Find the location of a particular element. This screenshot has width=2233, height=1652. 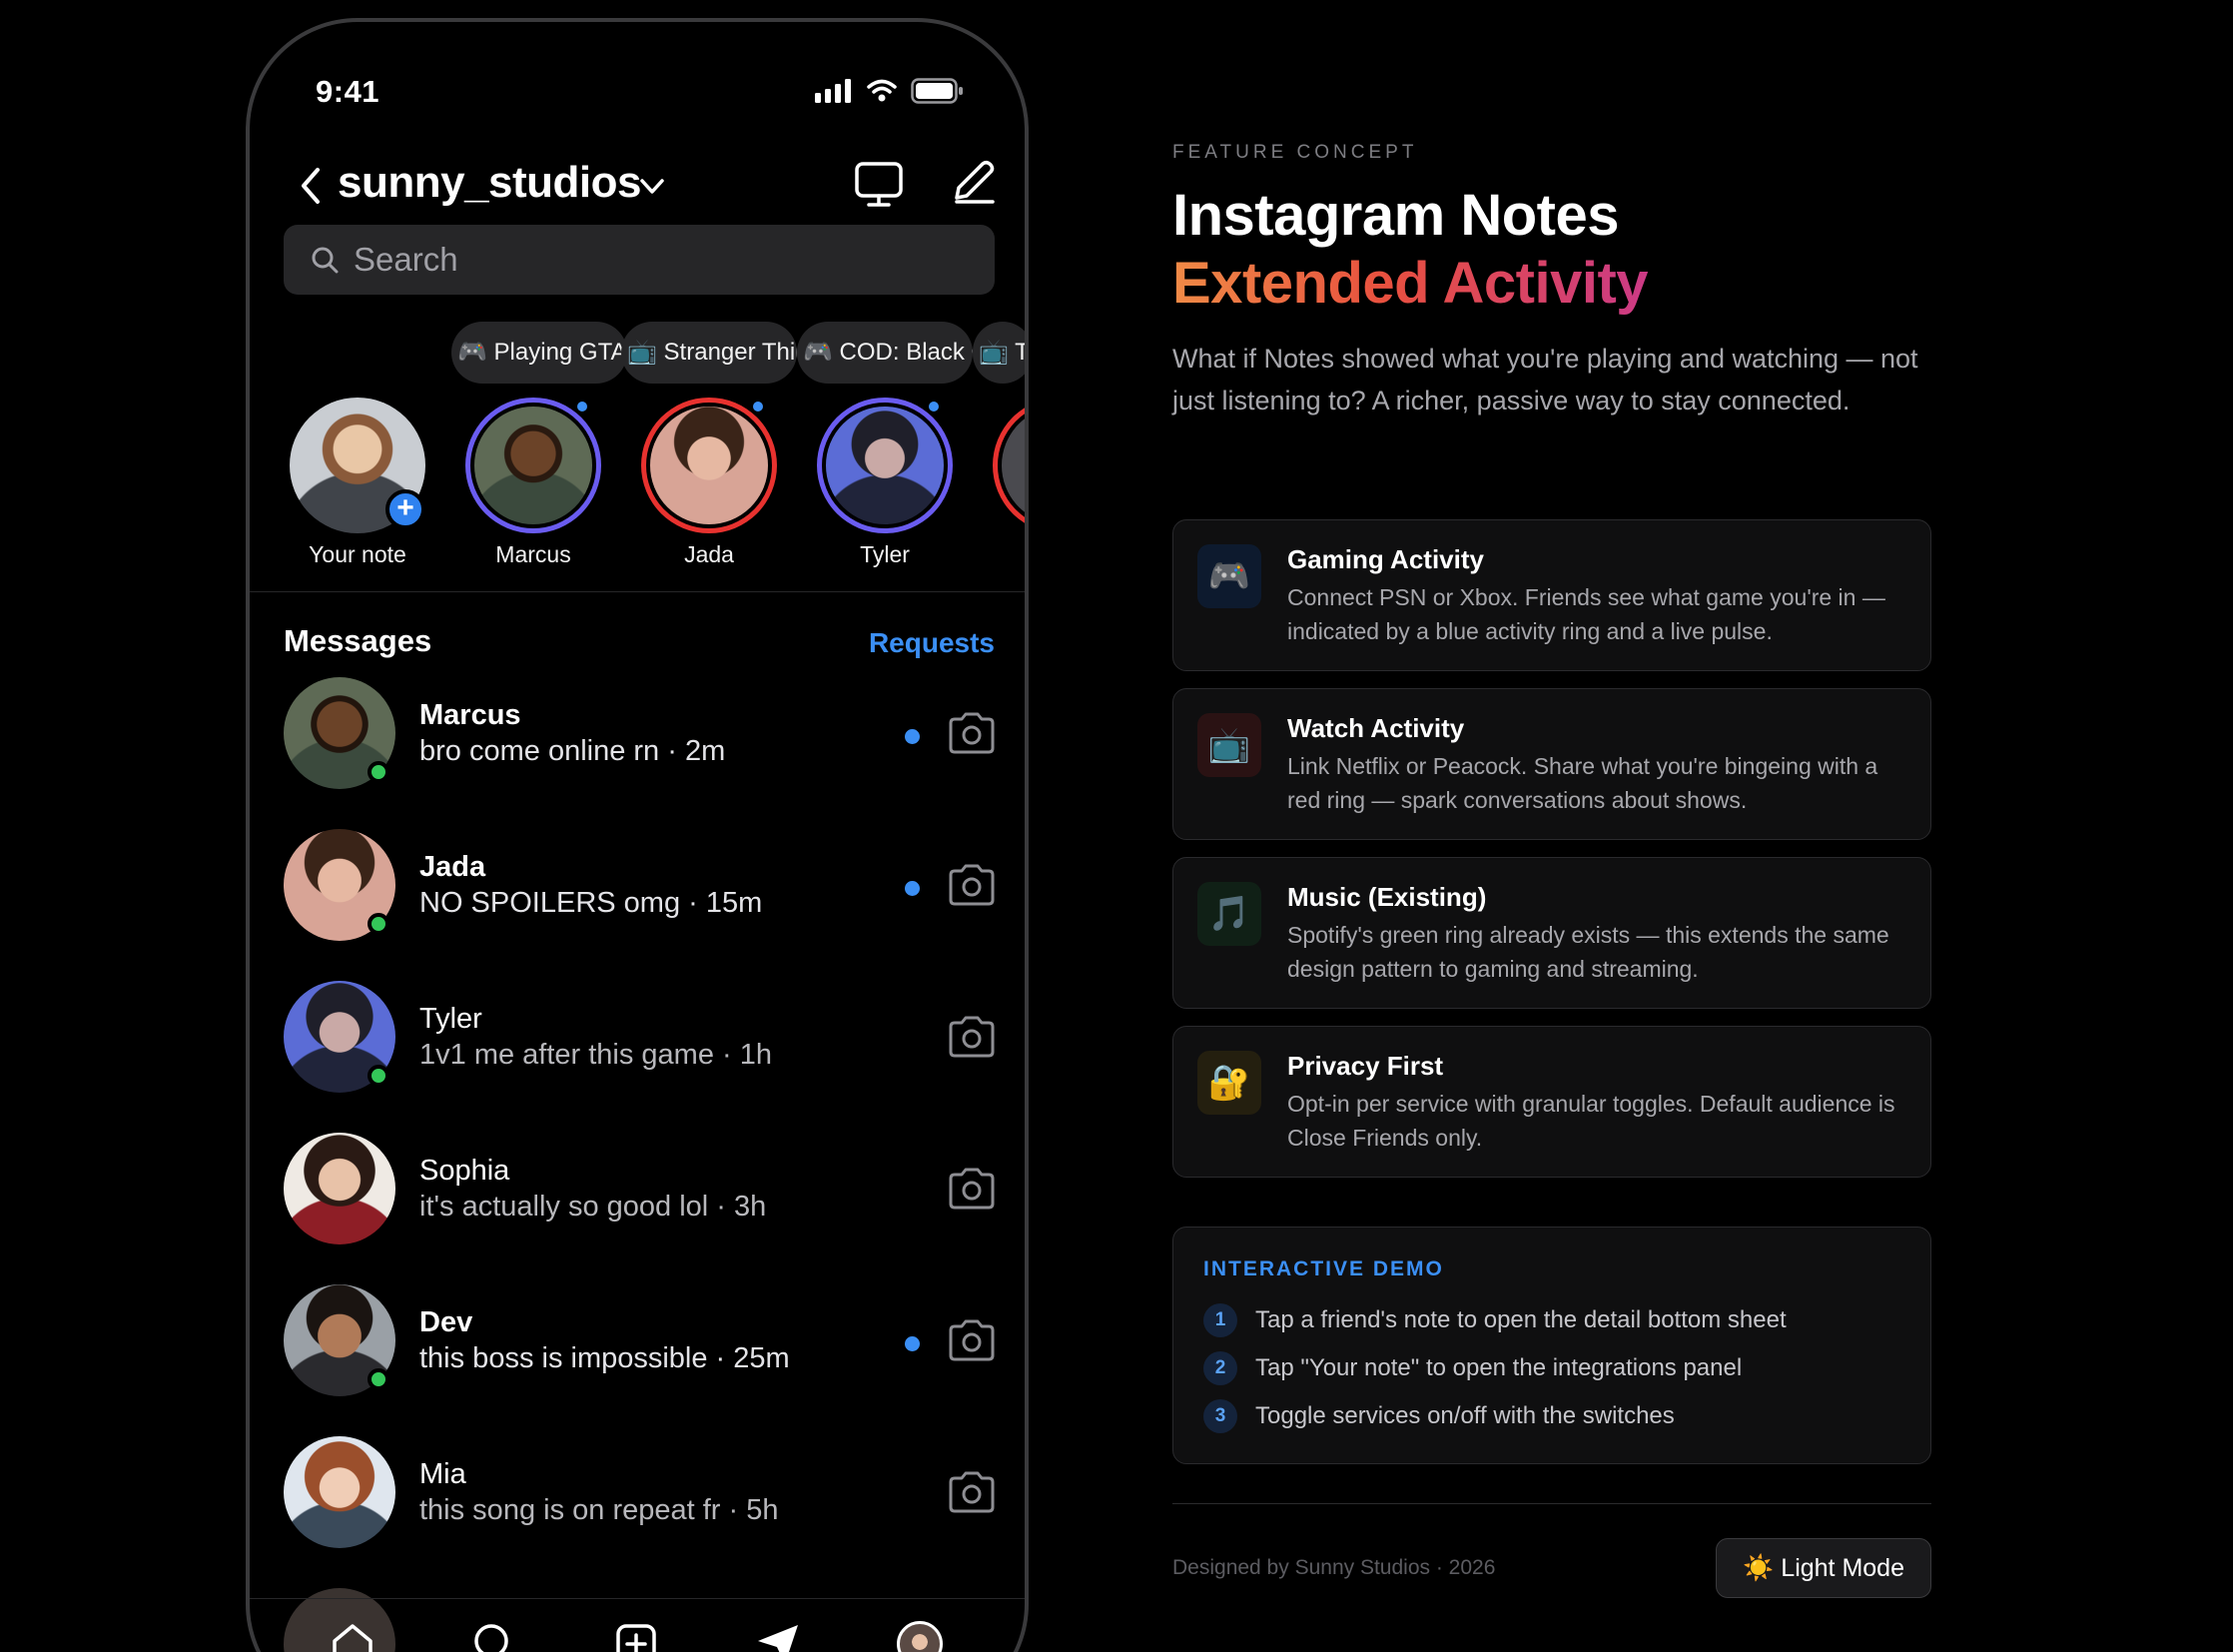

step-number: 1 is located at coordinates (1220, 1320).